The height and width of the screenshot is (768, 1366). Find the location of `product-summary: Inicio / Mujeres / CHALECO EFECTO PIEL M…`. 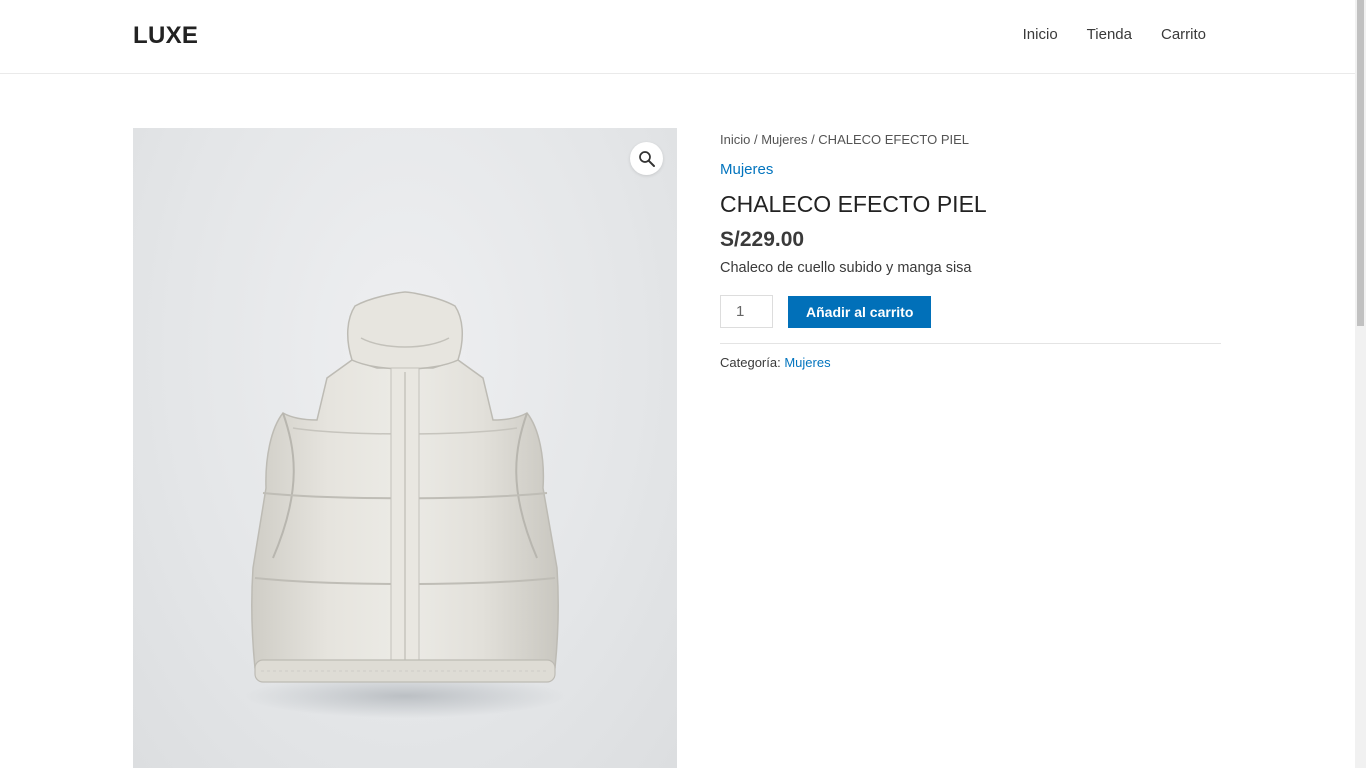

product-summary: Inicio / Mujeres / CHALECO EFECTO PIEL M… is located at coordinates (970, 250).